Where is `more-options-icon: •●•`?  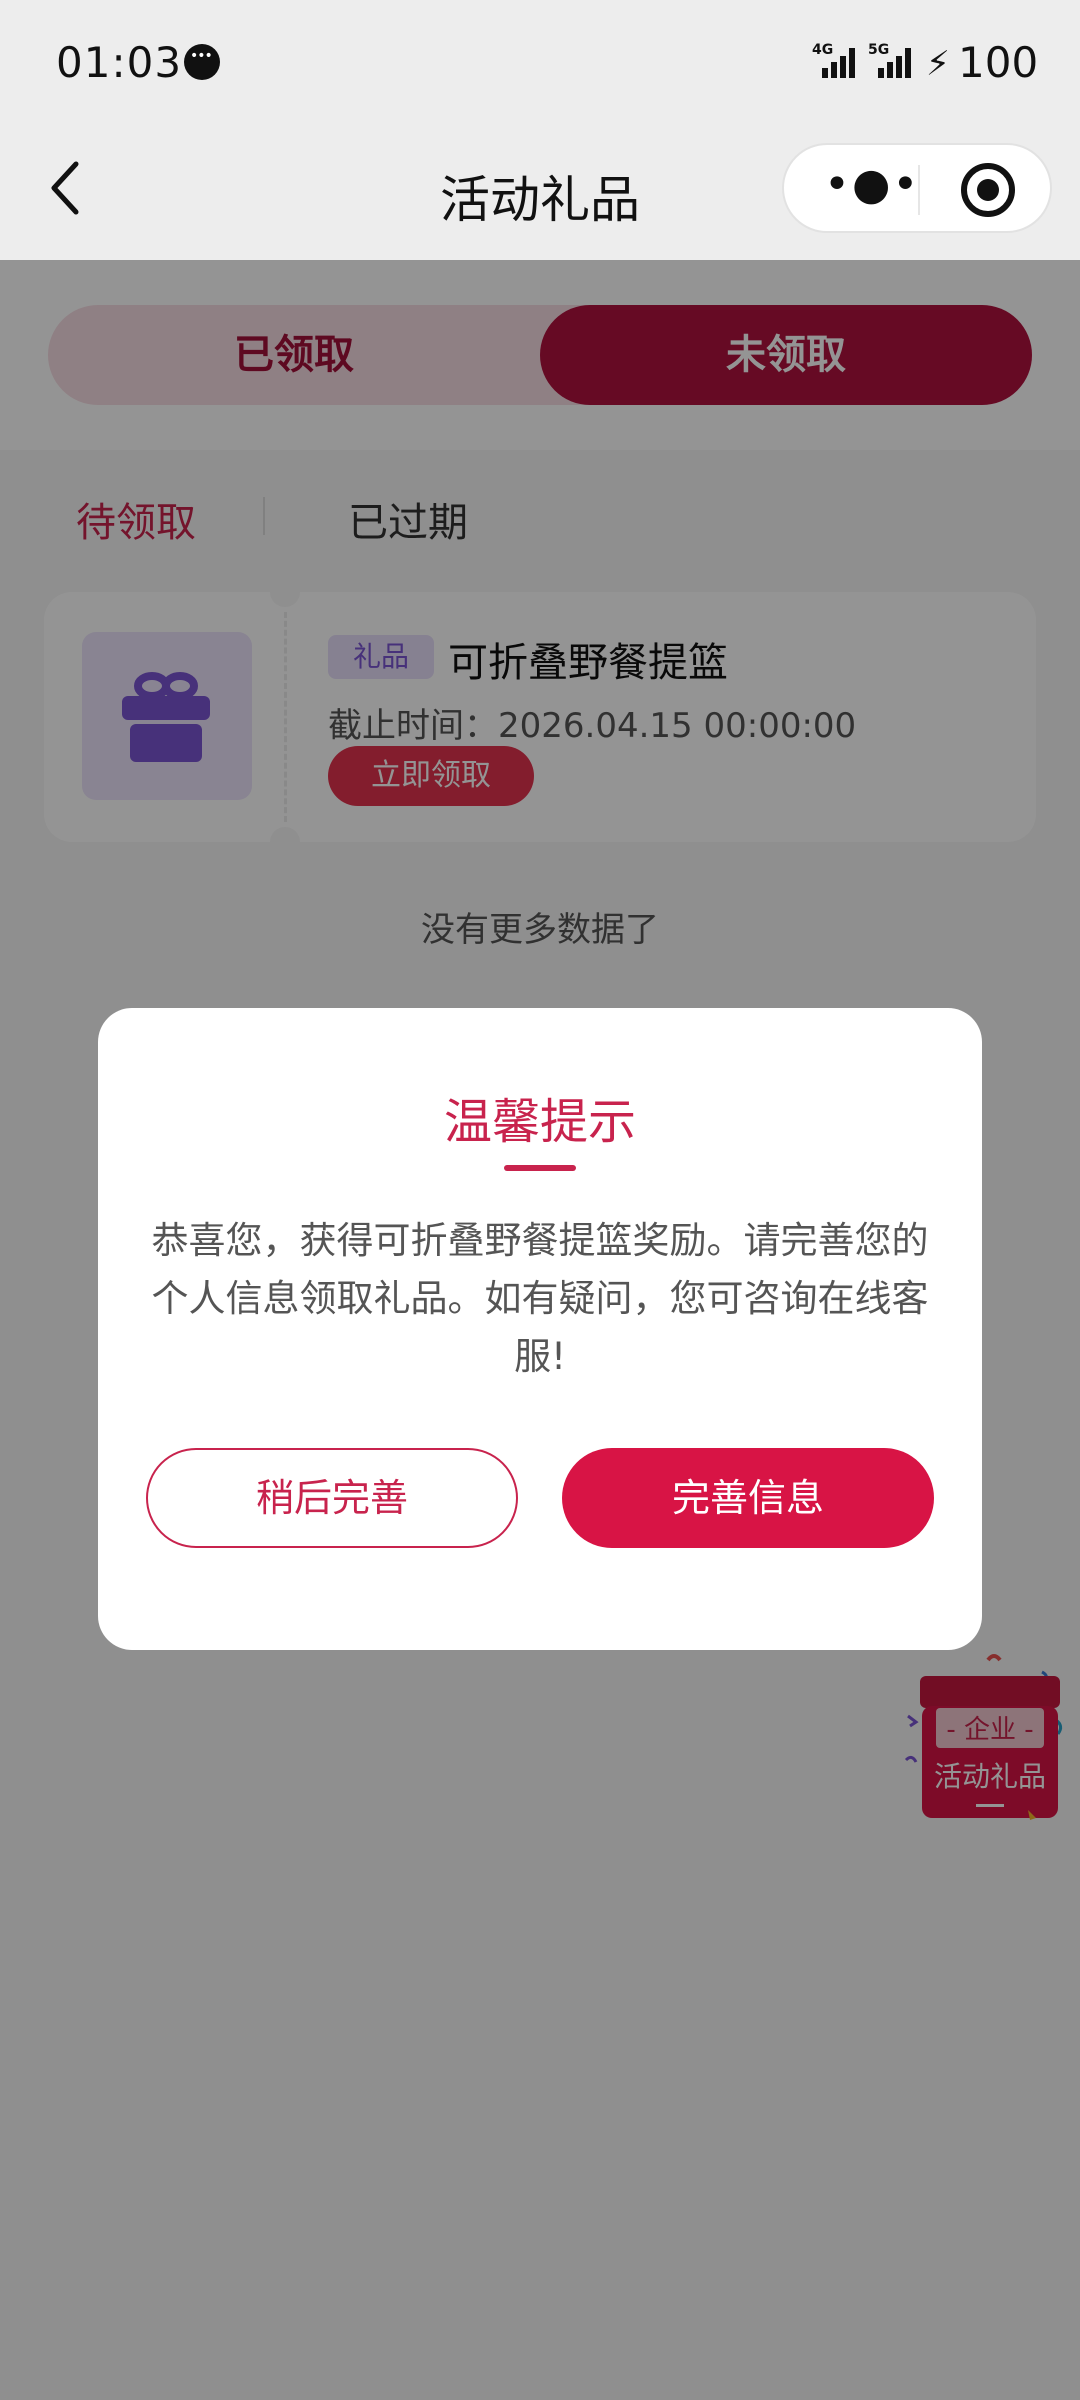
more-options-icon: •●• is located at coordinates (872, 184).